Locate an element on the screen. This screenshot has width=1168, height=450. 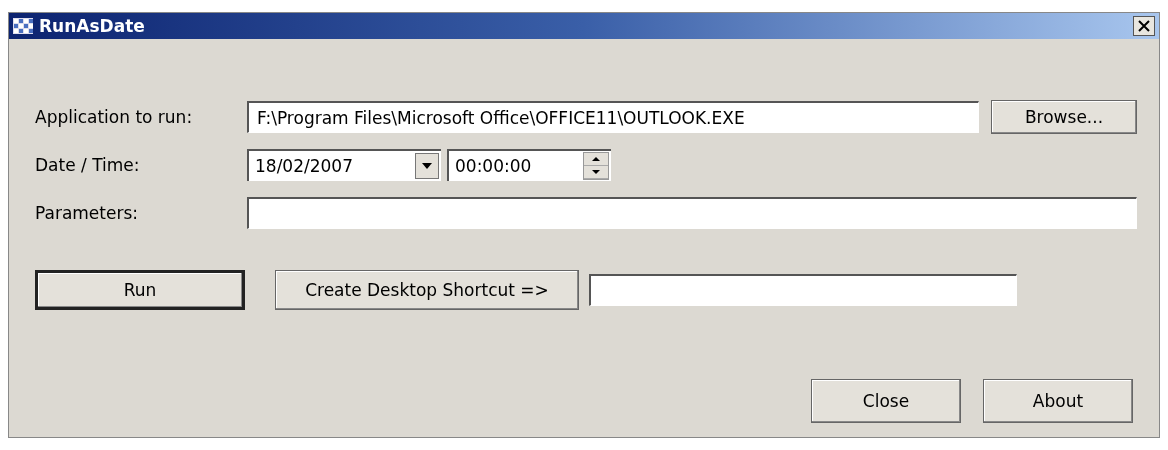
application-field: F:\Program Files\Microsoft Office\OFFICE11\OUTLOOK.EXE is located at coordinates (613, 117).